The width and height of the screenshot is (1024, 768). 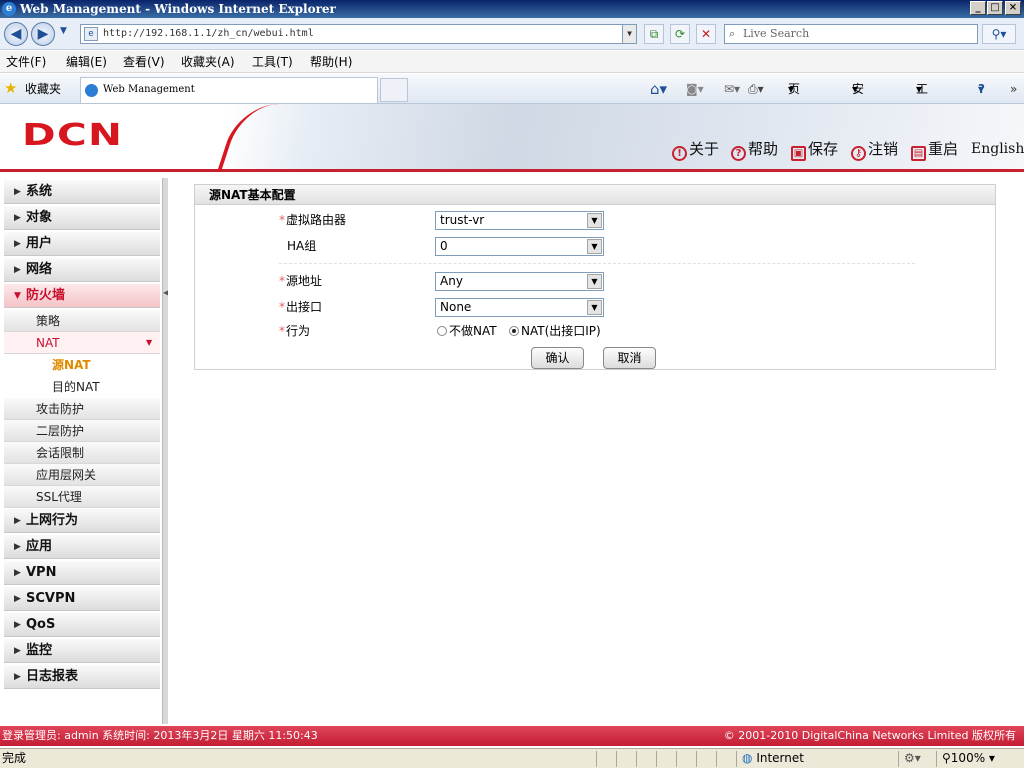 What do you see at coordinates (695, 89) in the screenshot?
I see `feeds-icon: ◙▾` at bounding box center [695, 89].